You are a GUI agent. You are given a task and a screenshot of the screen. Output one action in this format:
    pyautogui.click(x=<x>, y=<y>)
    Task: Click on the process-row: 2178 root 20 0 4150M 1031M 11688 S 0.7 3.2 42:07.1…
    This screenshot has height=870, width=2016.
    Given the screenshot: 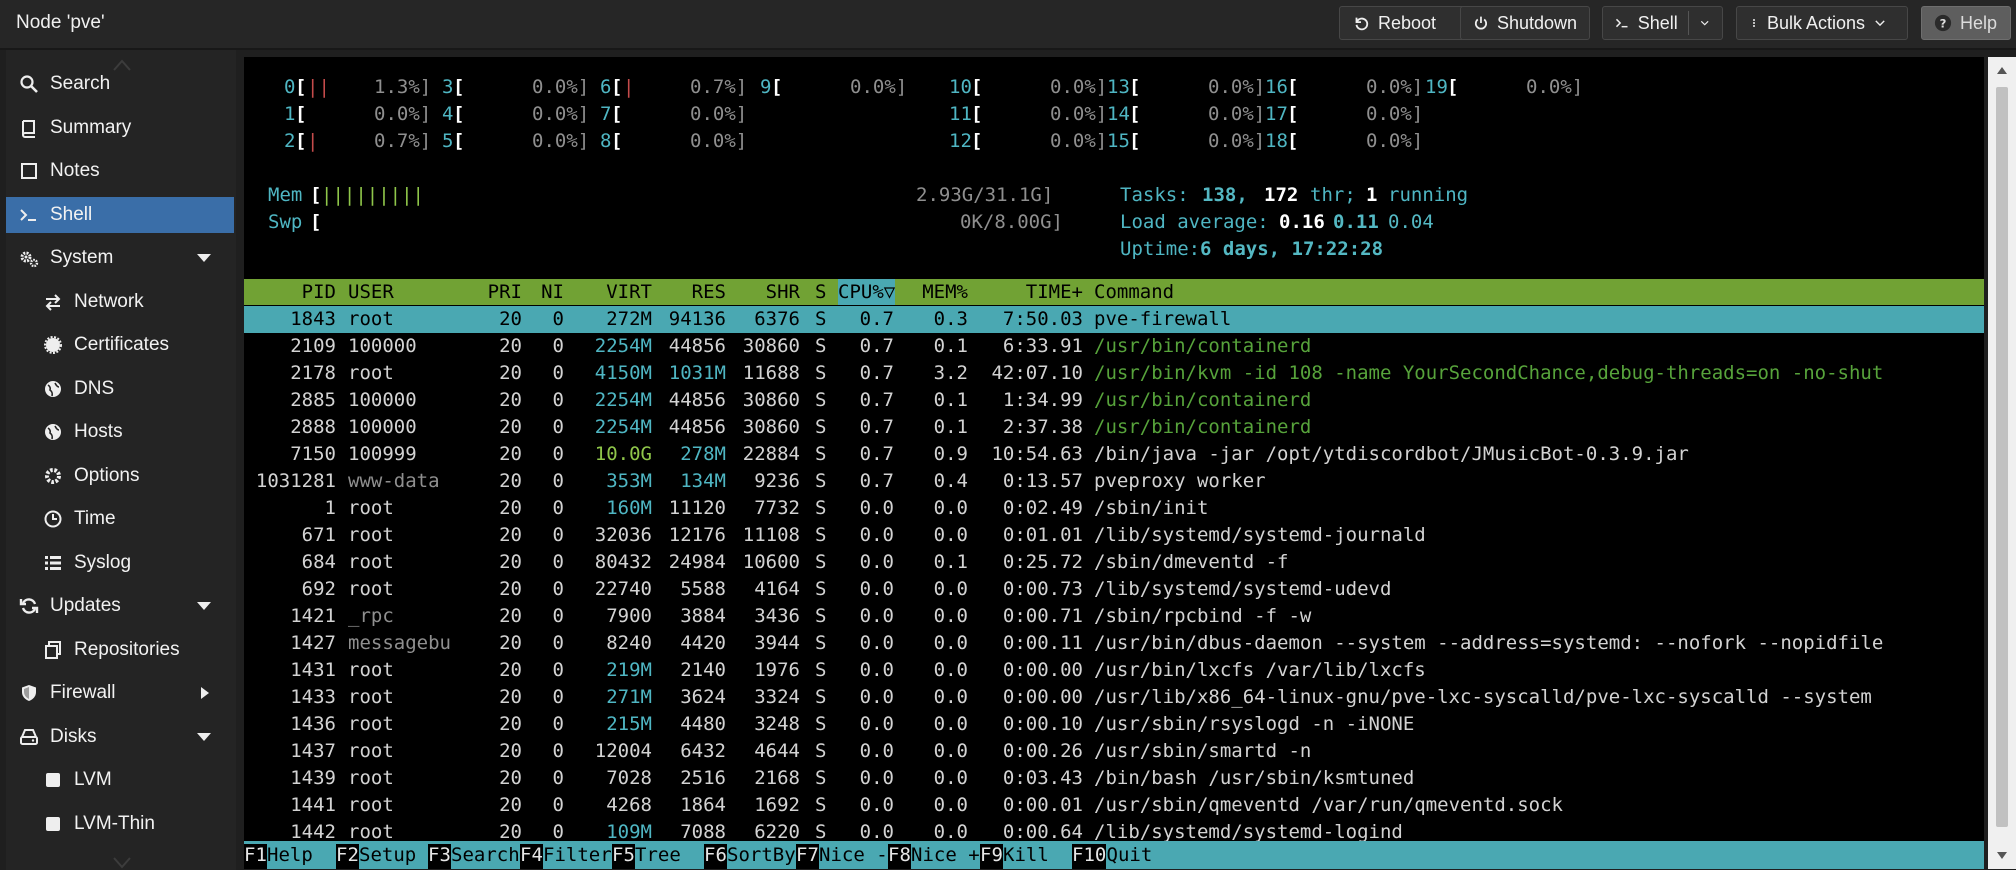 What is the action you would take?
    pyautogui.click(x=1114, y=373)
    